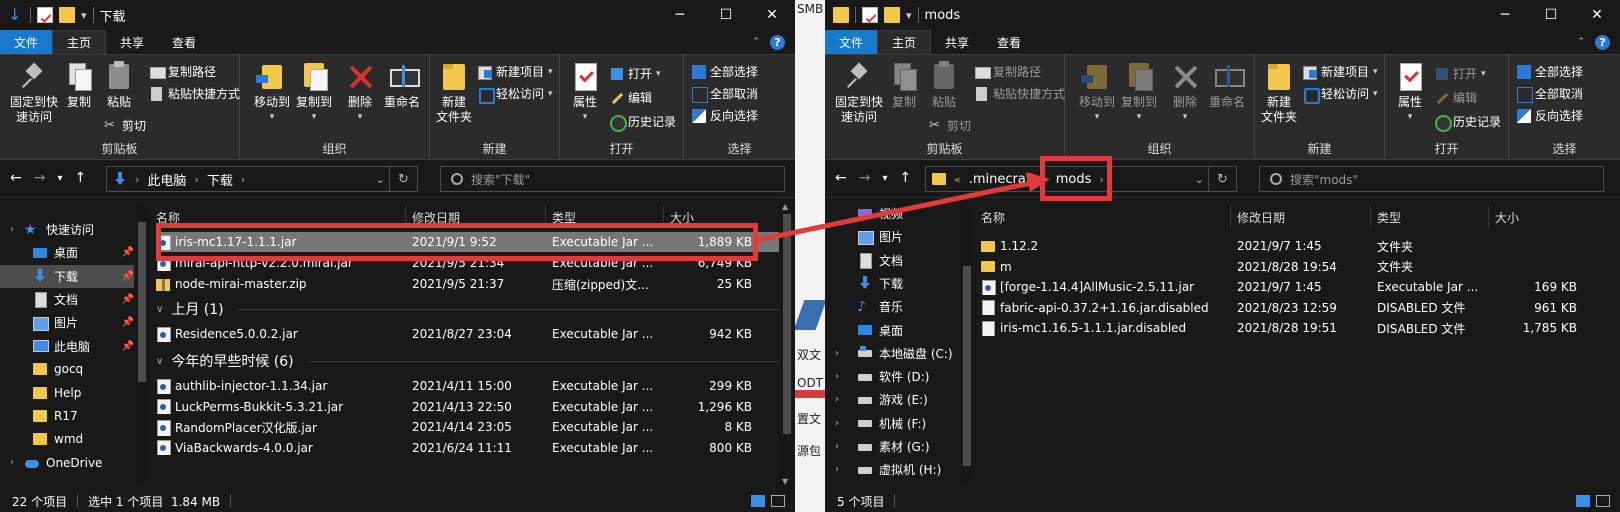 Image resolution: width=1620 pixels, height=512 pixels. Describe the element at coordinates (1279, 93) in the screenshot. I see `new-folder-button: 新建 文件夹` at that location.